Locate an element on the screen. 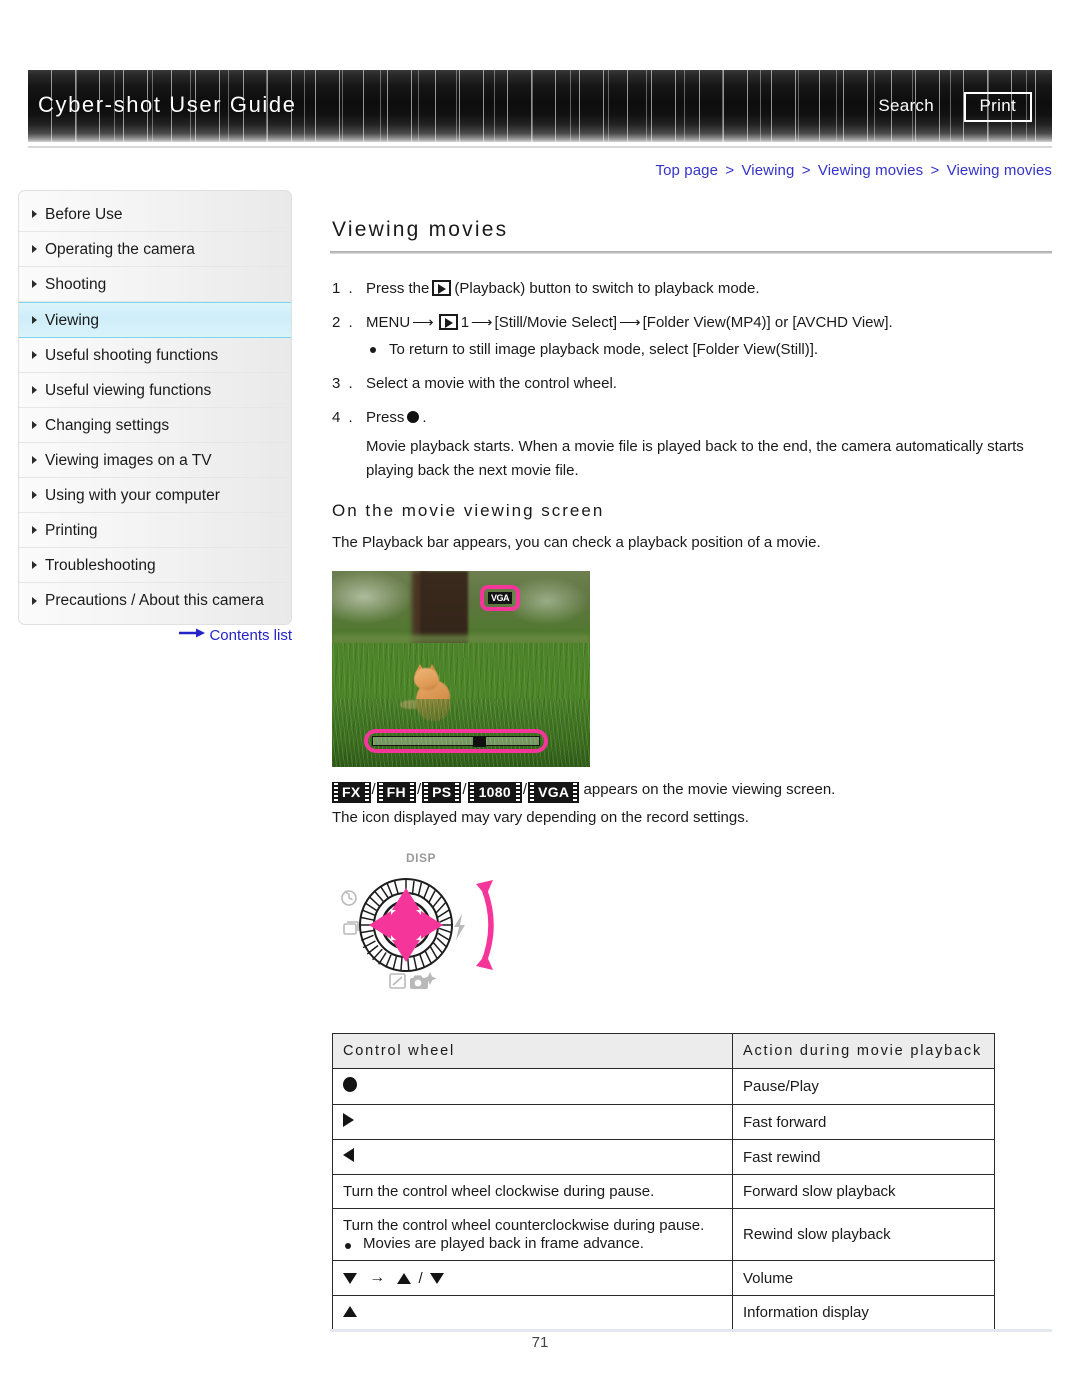 The height and width of the screenshot is (1397, 1080). svg-text: DISP is located at coordinates (421, 858).